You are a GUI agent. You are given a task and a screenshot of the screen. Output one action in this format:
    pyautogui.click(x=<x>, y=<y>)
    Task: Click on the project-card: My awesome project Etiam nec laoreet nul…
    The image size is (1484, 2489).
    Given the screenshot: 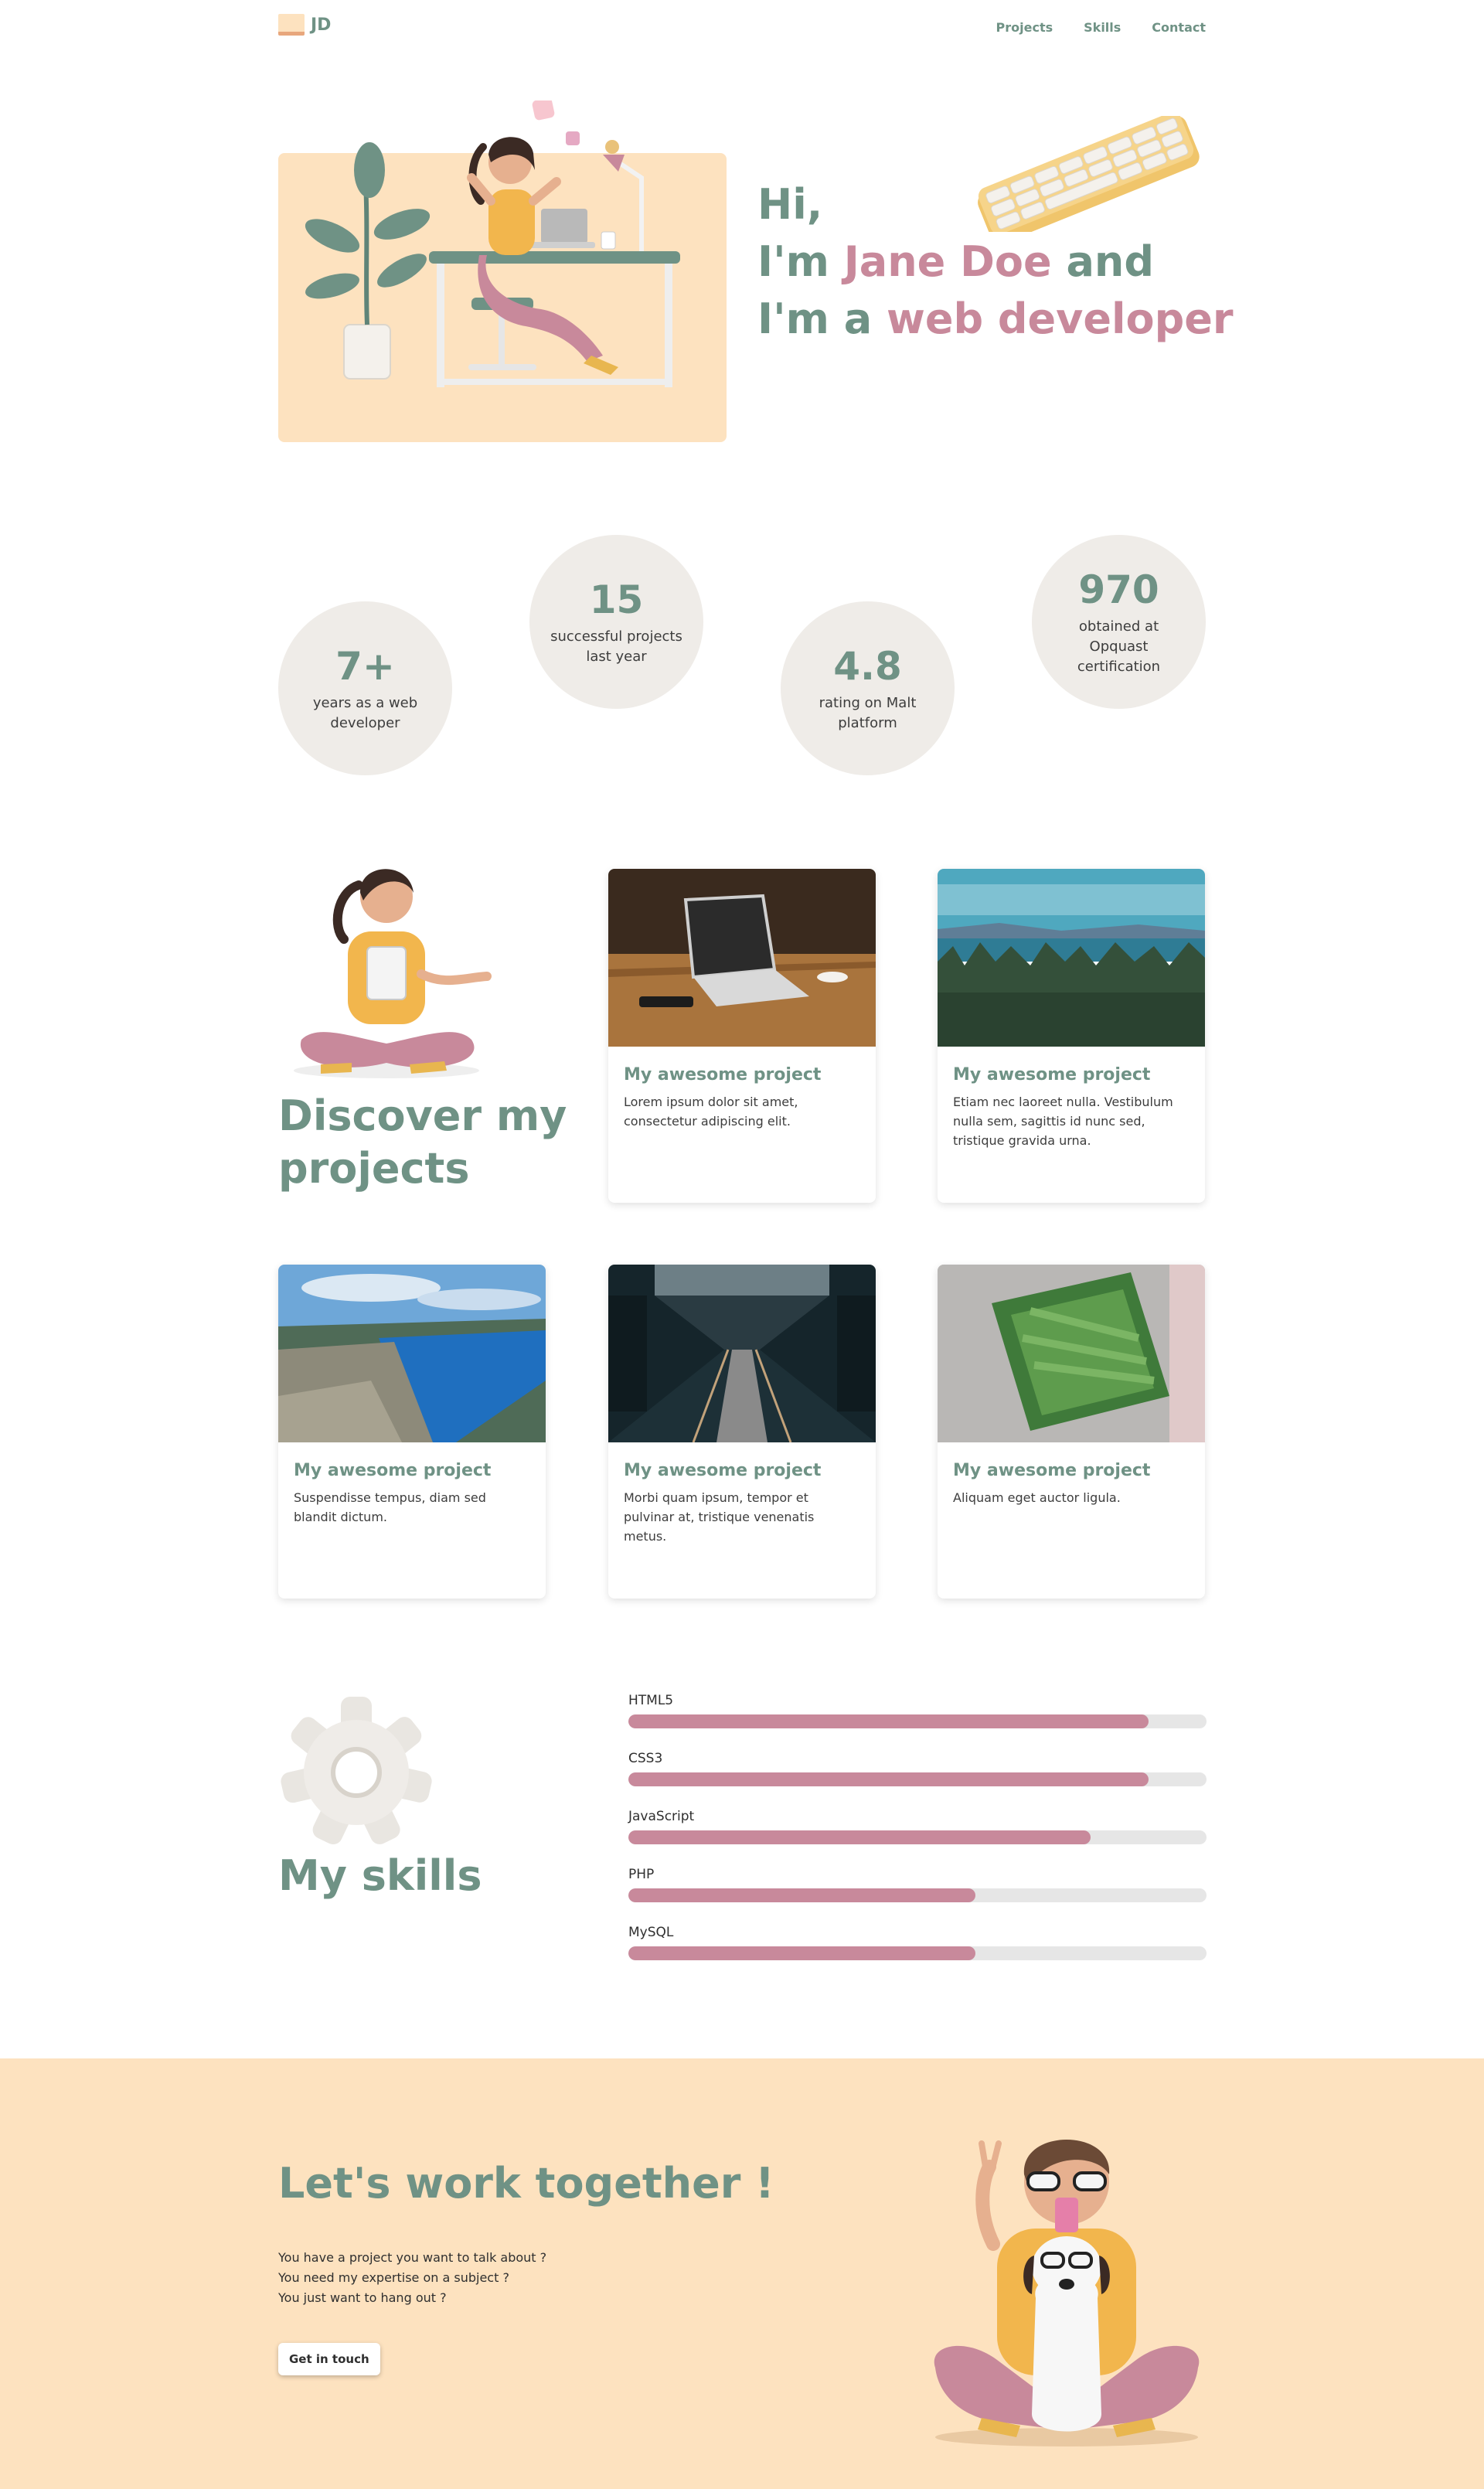 What is the action you would take?
    pyautogui.click(x=1071, y=1036)
    